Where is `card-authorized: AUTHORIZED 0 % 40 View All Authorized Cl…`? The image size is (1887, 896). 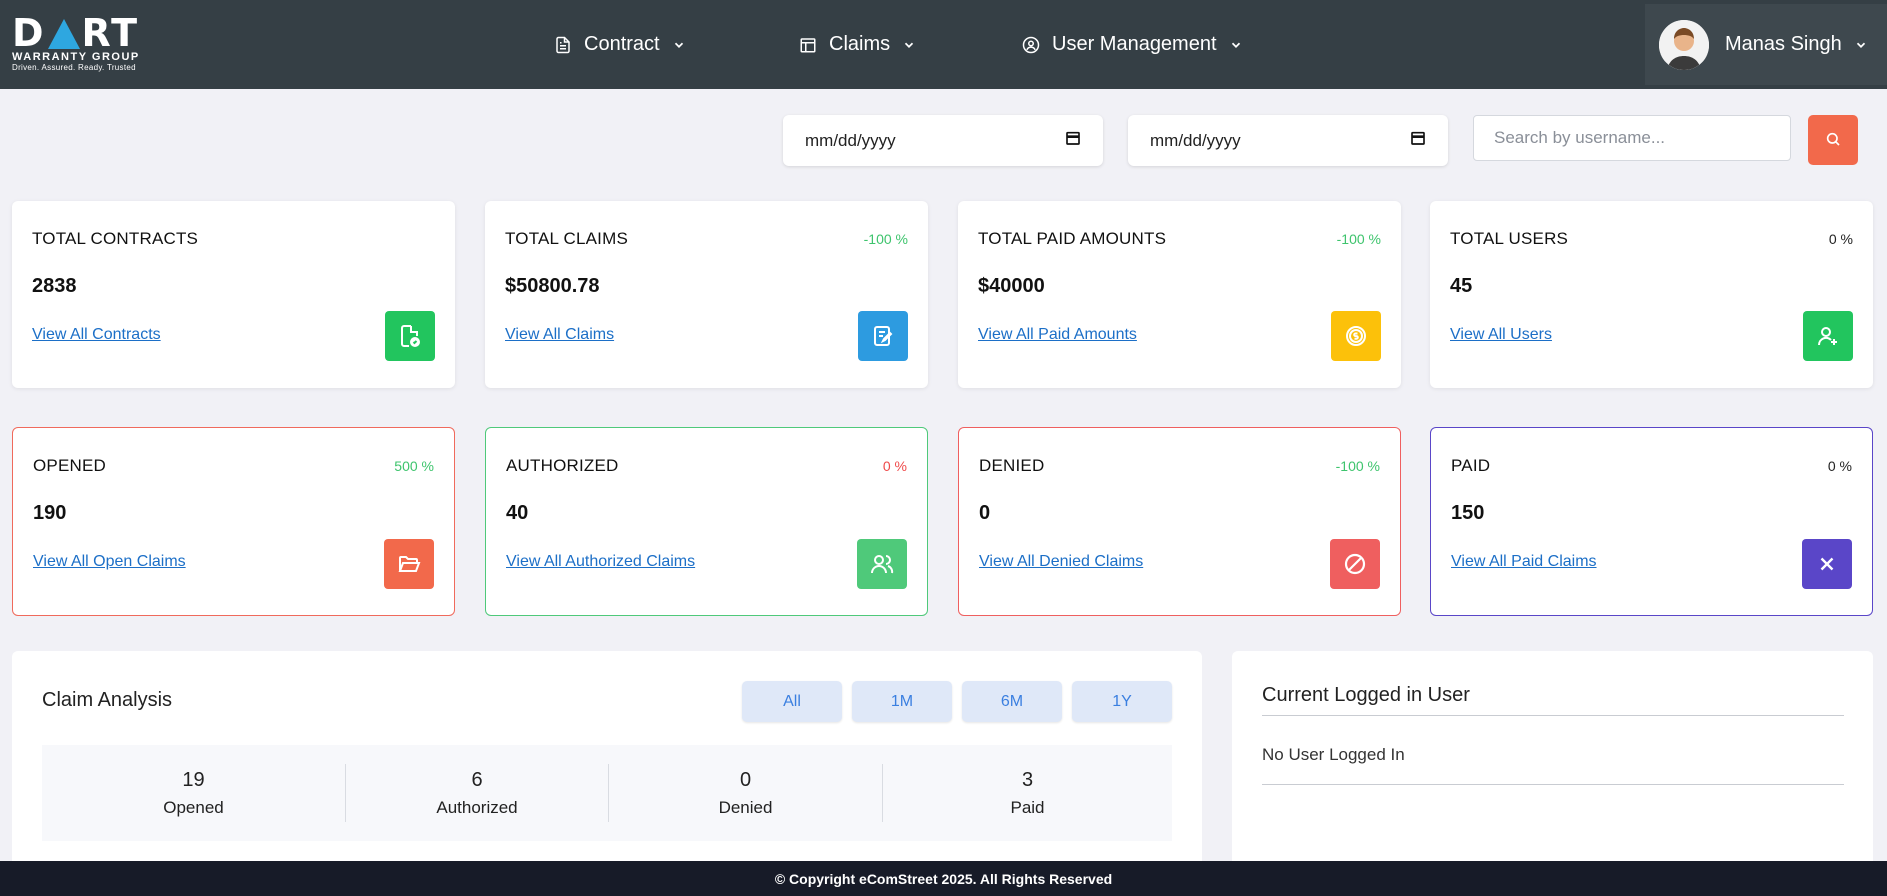
card-authorized: AUTHORIZED 0 % 40 View All Authorized Cl… is located at coordinates (706, 521).